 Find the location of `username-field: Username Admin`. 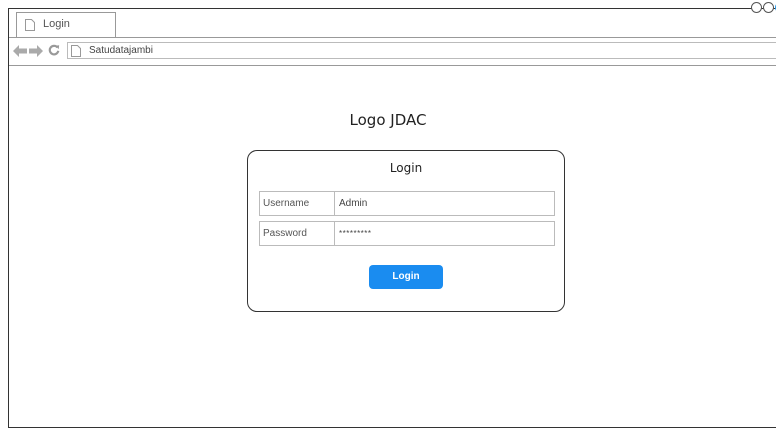

username-field: Username Admin is located at coordinates (407, 203).